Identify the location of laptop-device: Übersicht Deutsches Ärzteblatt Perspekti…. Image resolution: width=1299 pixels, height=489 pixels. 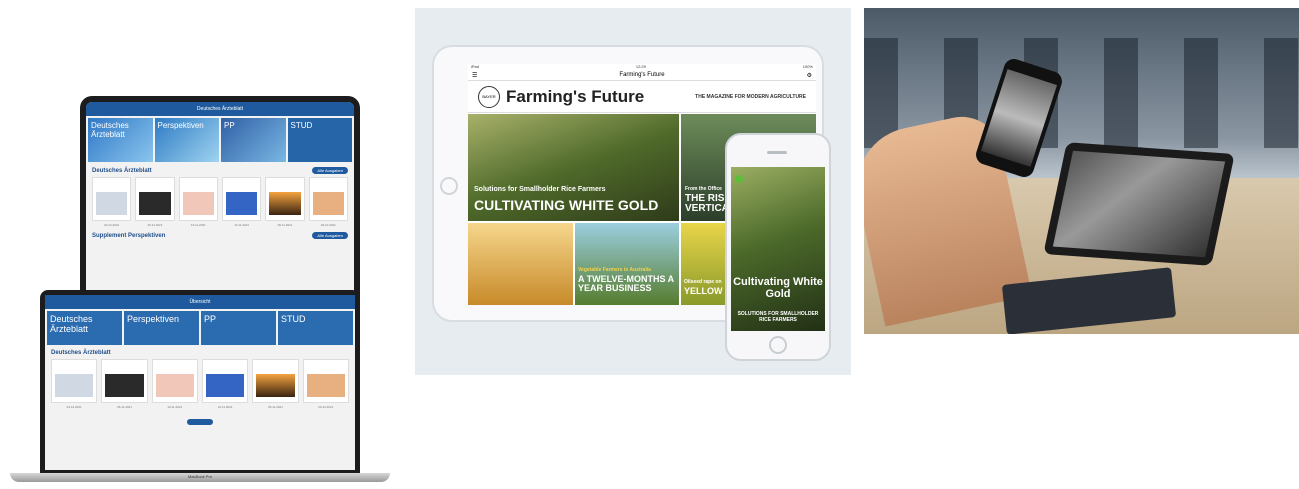
(200, 386).